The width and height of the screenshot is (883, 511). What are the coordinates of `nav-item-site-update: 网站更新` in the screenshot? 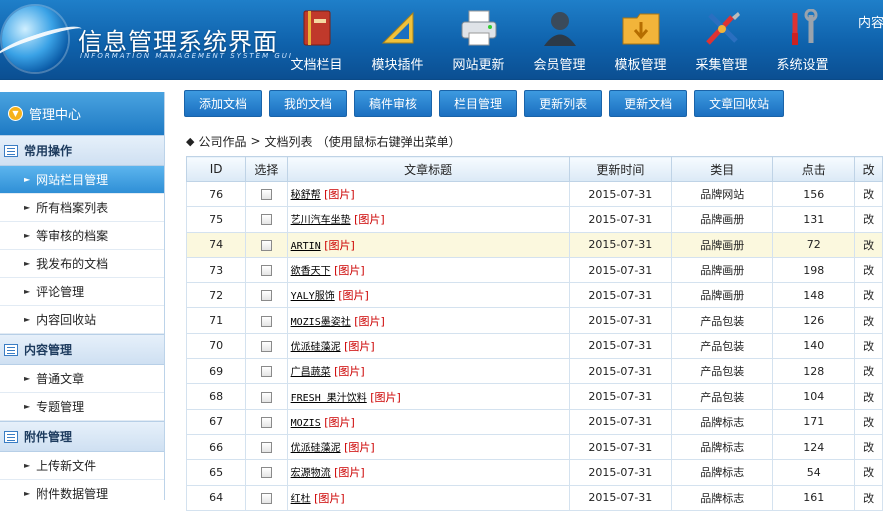 It's located at (478, 39).